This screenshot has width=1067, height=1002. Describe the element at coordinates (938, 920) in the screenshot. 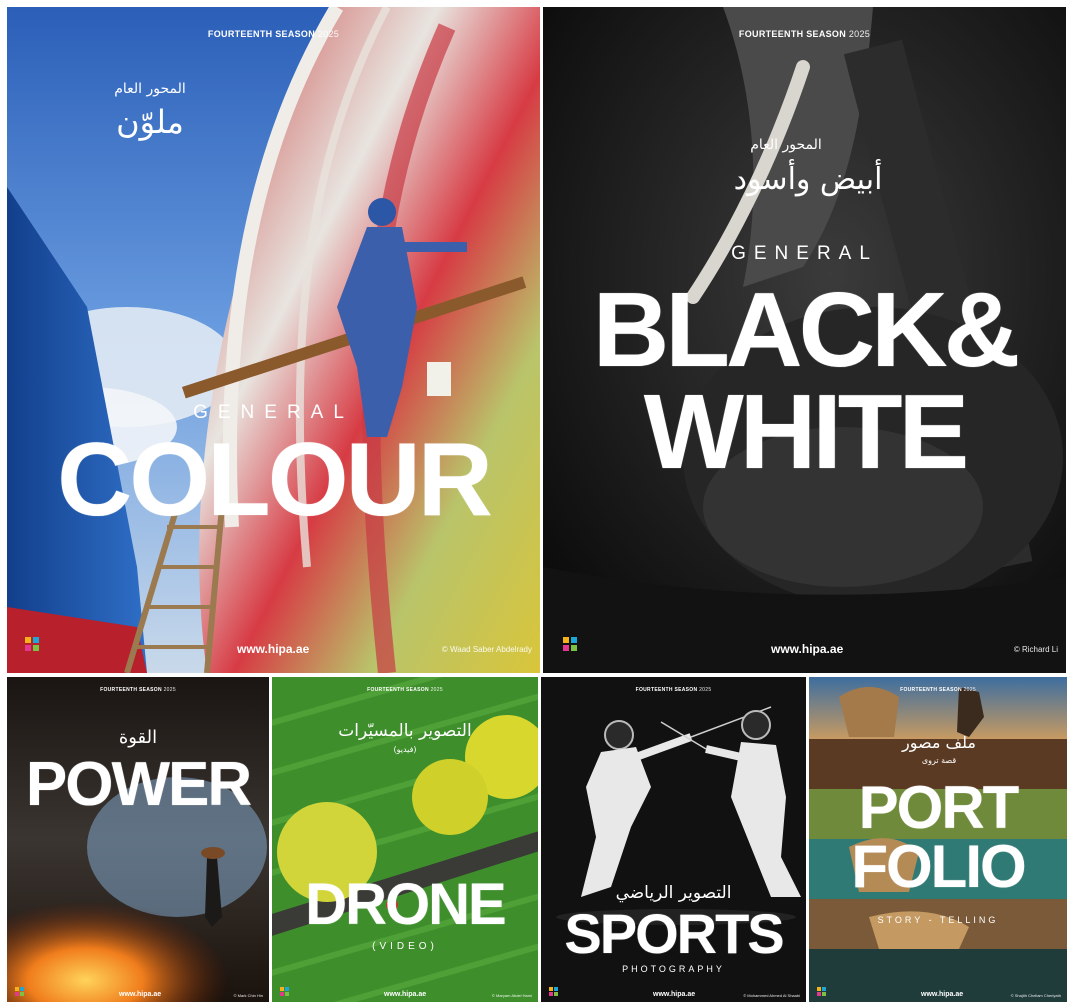

I see `storytelling-label: STORY - TELLING` at that location.